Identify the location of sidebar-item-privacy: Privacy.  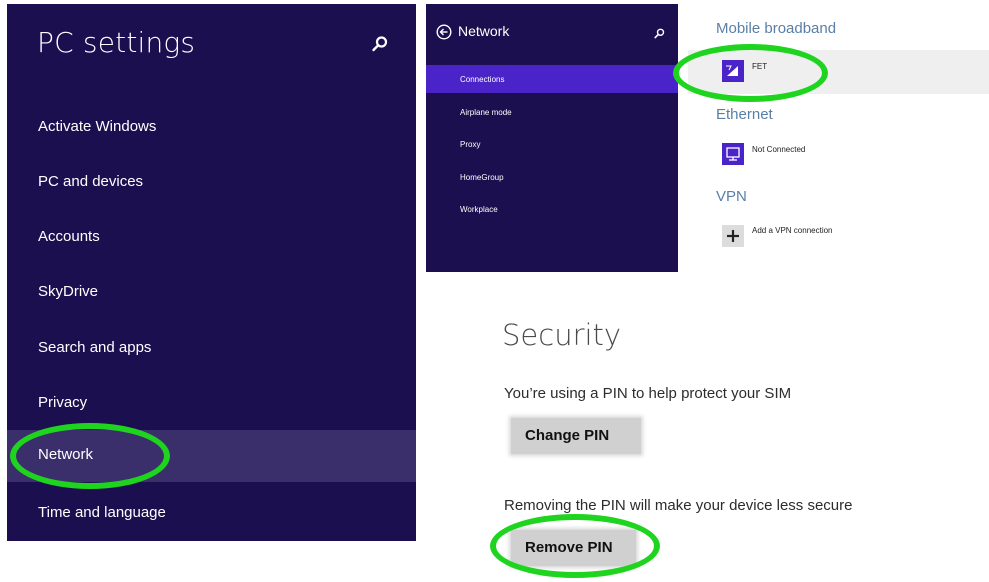
(211, 404).